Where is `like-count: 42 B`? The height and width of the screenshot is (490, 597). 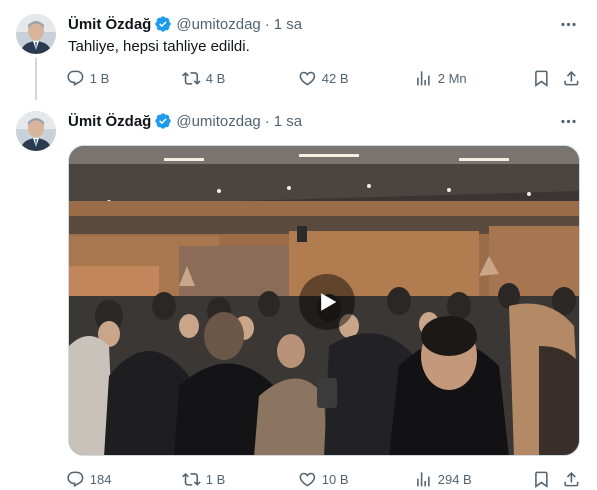
like-count: 42 B is located at coordinates (335, 78).